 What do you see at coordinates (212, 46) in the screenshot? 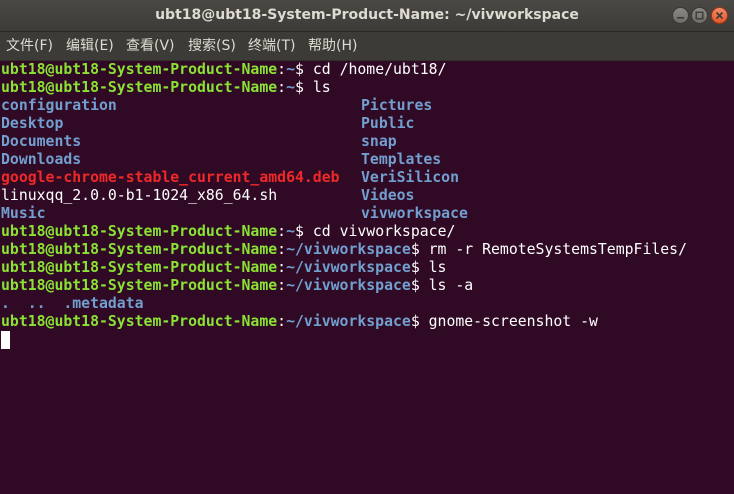
I see `menu-search: 搜索(S)` at bounding box center [212, 46].